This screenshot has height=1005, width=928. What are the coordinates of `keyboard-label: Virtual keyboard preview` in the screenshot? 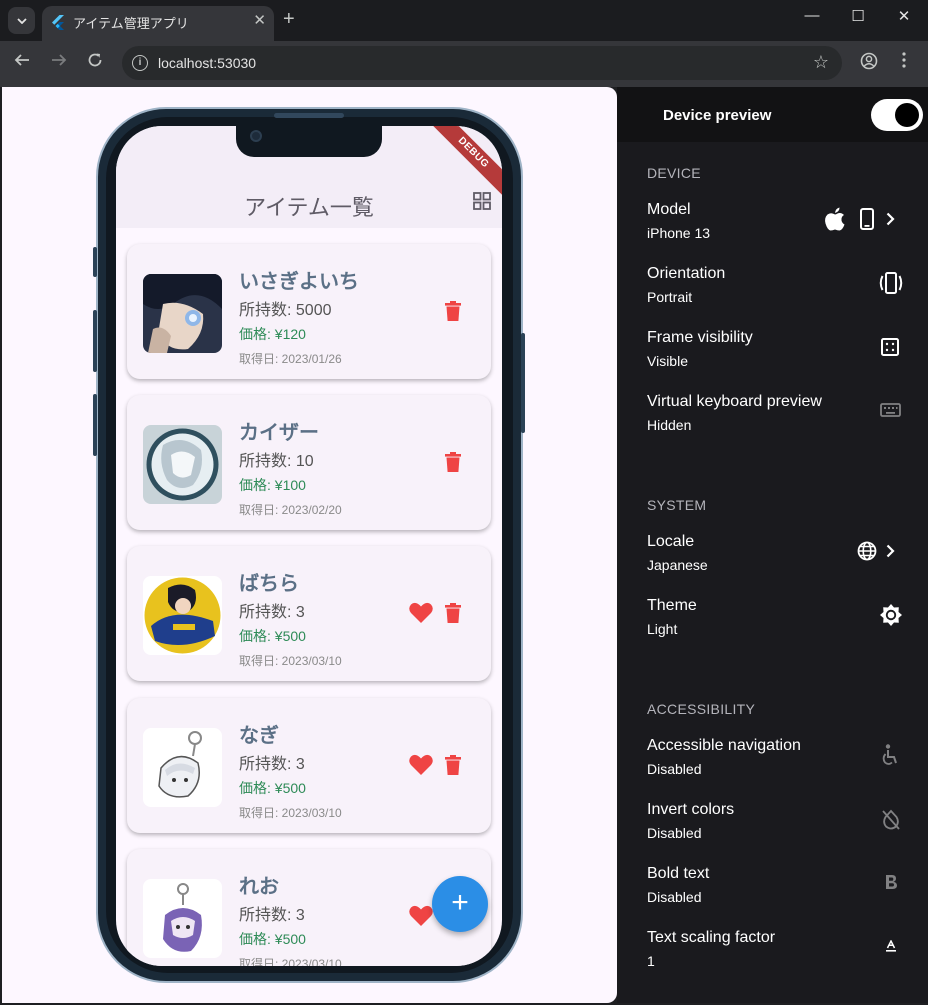 It's located at (734, 402).